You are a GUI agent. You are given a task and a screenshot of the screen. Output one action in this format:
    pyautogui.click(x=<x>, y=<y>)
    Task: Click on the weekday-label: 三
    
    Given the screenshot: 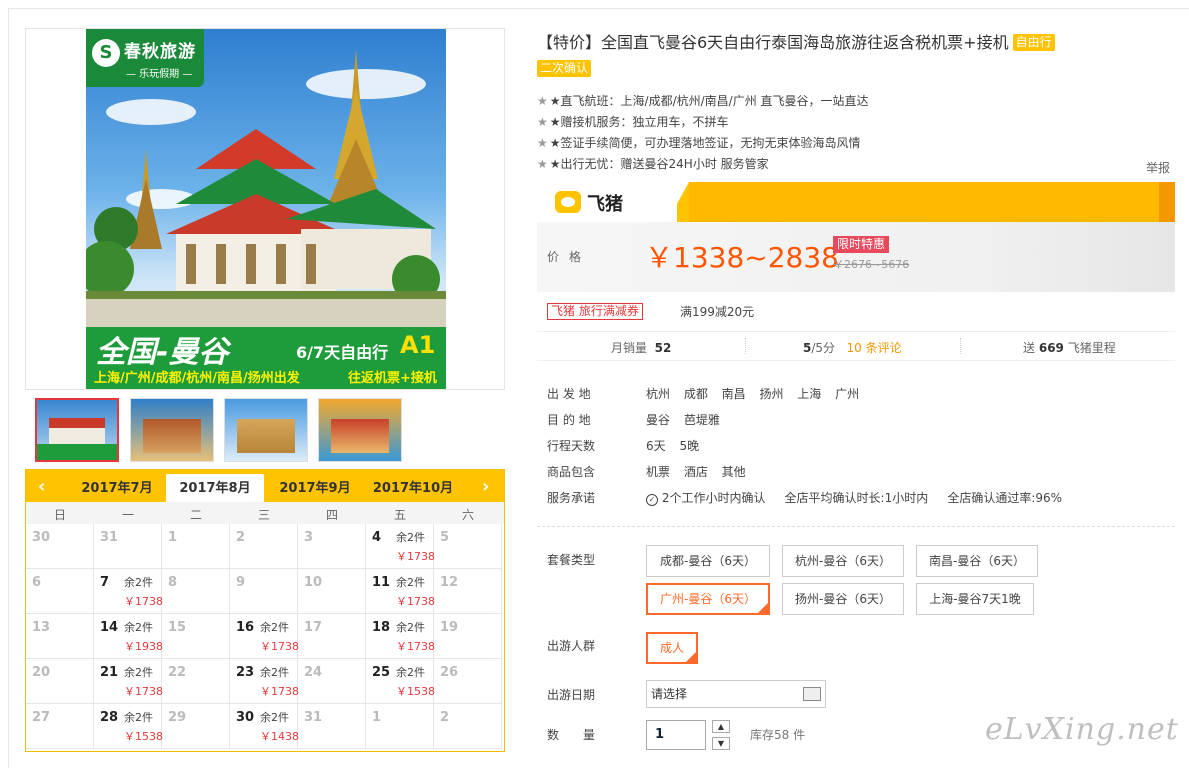 What is the action you would take?
    pyautogui.click(x=263, y=515)
    